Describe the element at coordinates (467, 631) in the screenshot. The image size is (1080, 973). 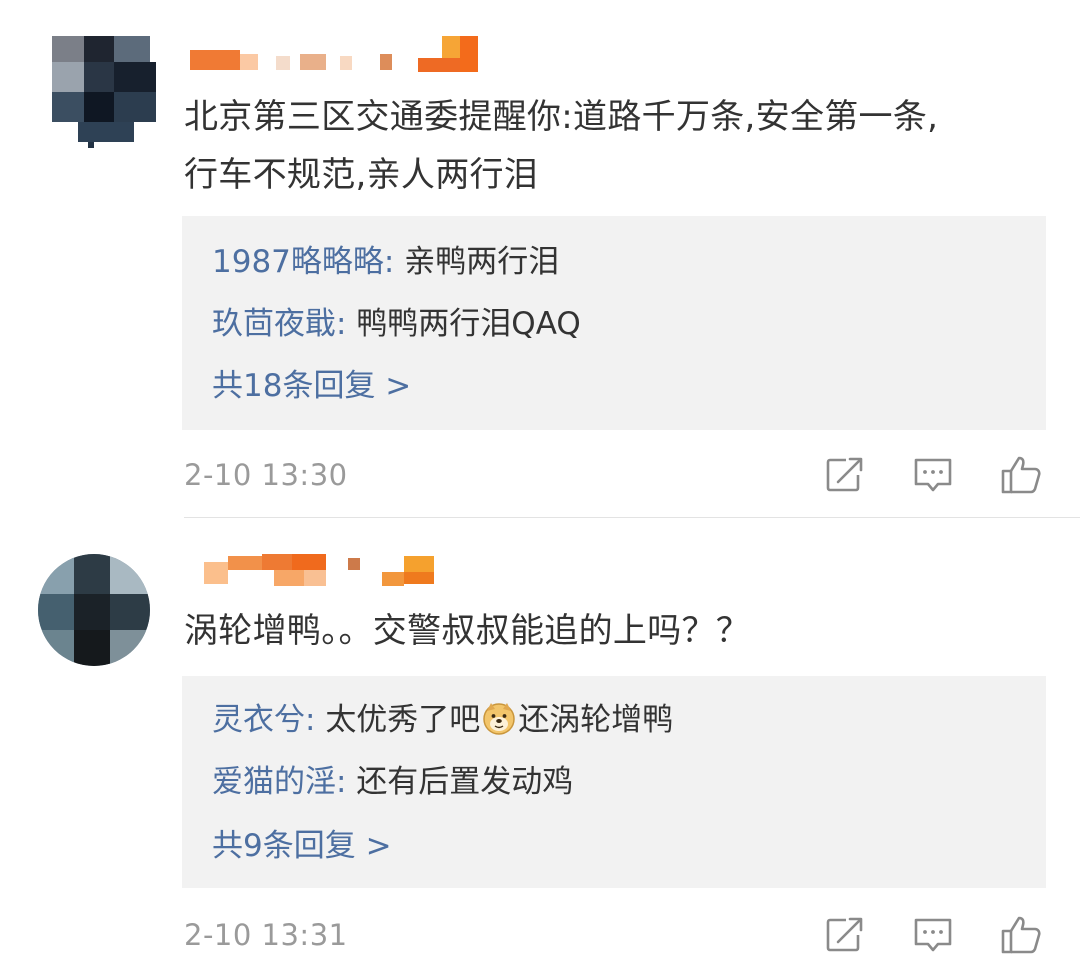
I see `comment-text-line: 涡轮增鸭。。交警叔叔能追的上吗？？` at that location.